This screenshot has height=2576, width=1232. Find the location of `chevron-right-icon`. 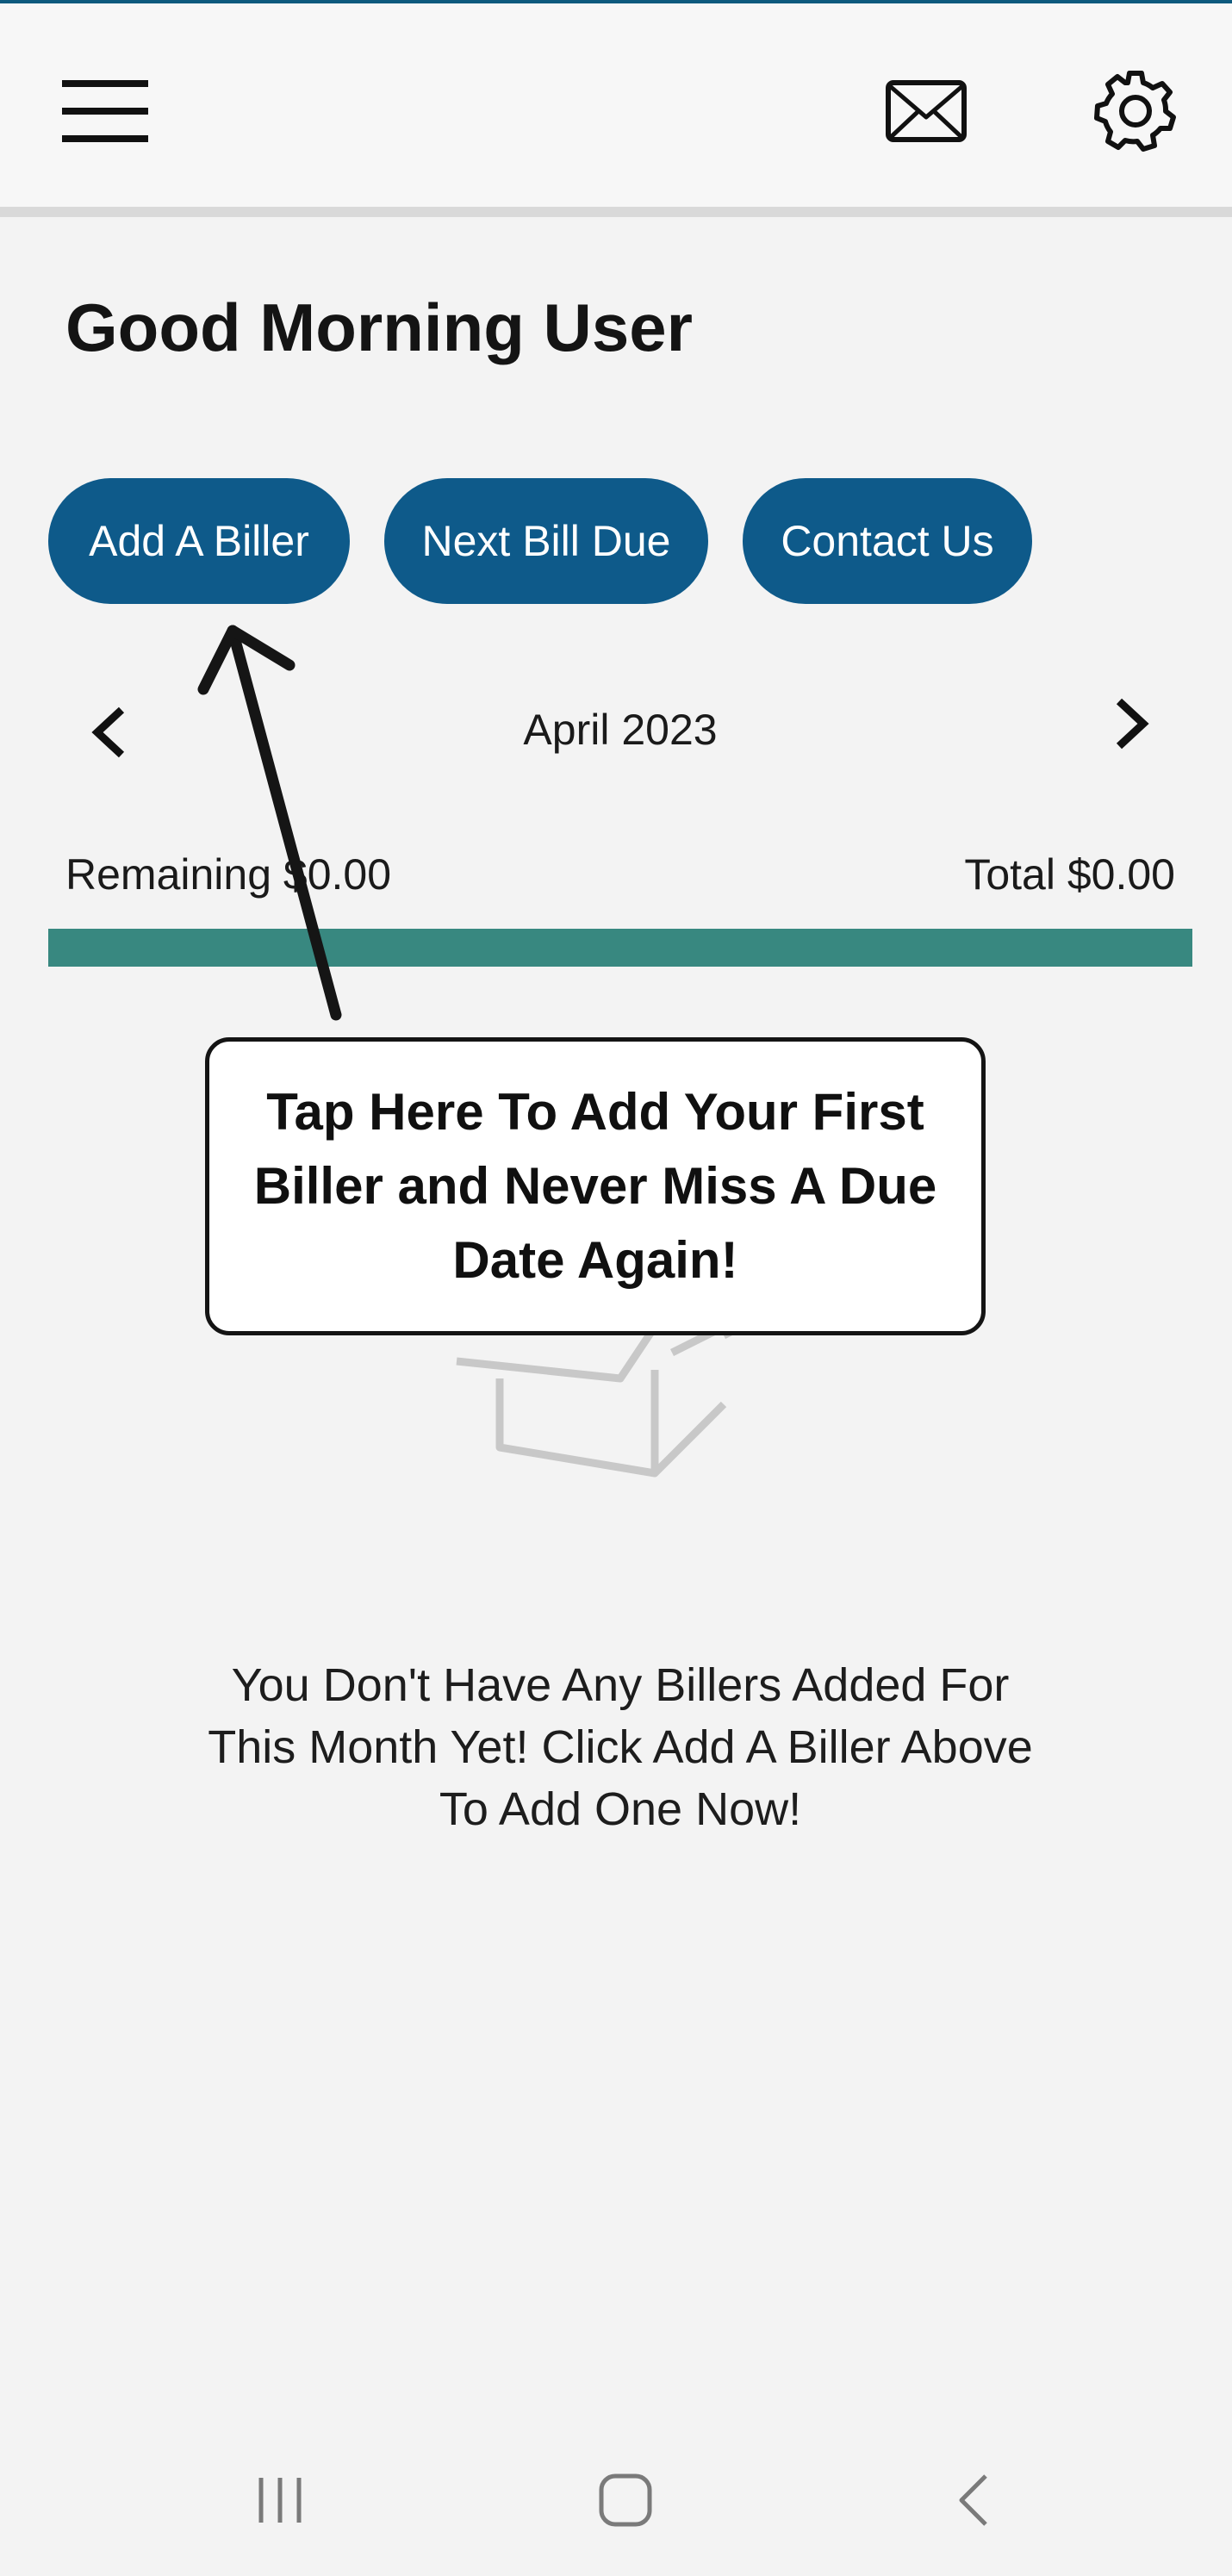

chevron-right-icon is located at coordinates (1133, 724).